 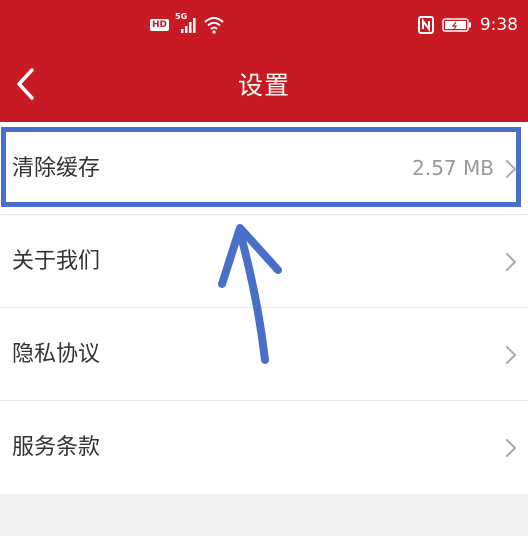 What do you see at coordinates (56, 261) in the screenshot?
I see `settings-item-label: 关于我们` at bounding box center [56, 261].